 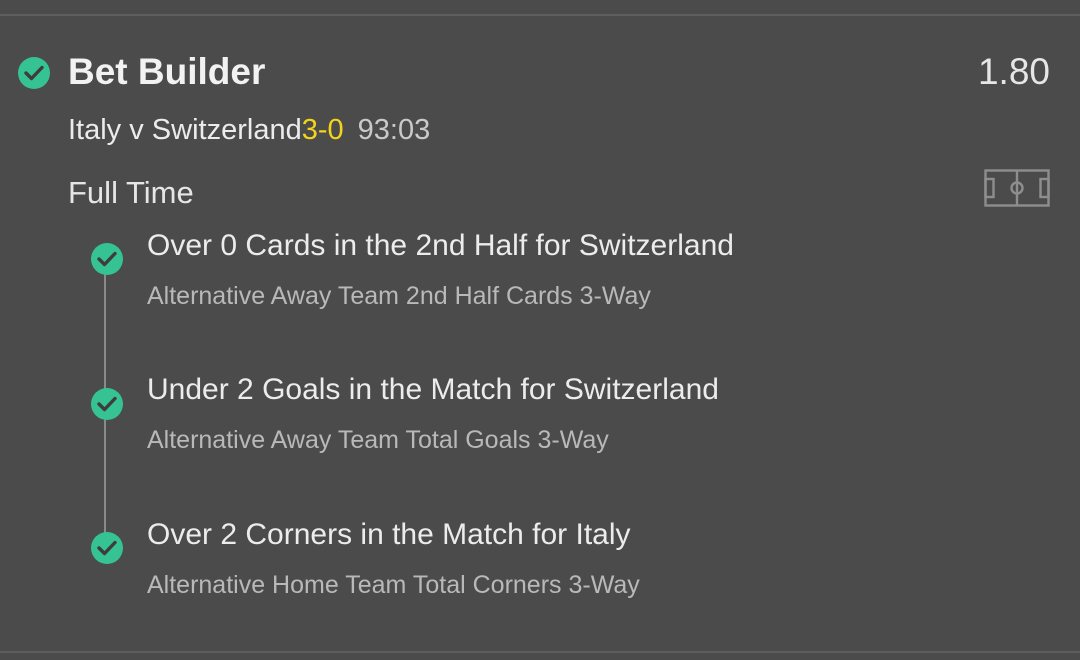 What do you see at coordinates (322, 130) in the screenshot?
I see `match-score: 3-0` at bounding box center [322, 130].